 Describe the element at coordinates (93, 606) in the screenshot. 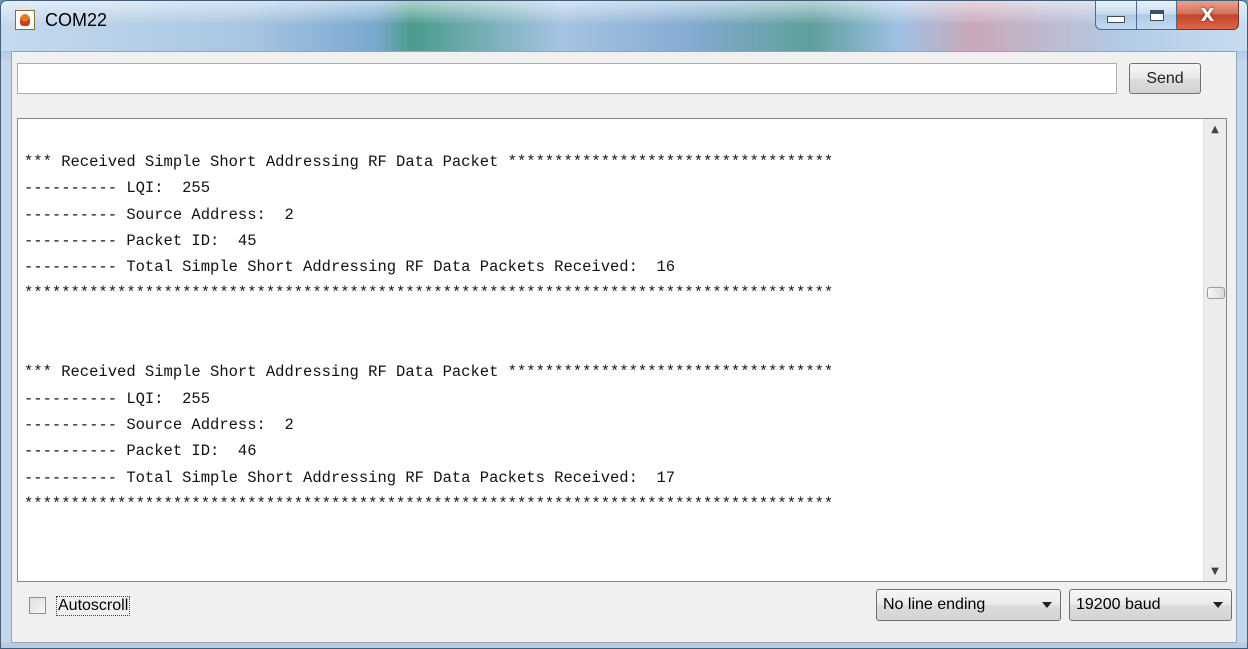

I see `autoscroll-label: Autoscroll` at that location.